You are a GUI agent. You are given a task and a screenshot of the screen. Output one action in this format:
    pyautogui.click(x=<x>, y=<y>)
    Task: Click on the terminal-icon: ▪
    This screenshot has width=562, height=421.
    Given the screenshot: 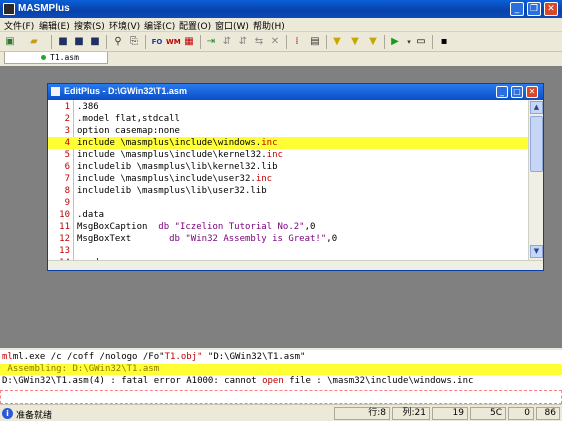 What is the action you would take?
    pyautogui.click(x=444, y=42)
    